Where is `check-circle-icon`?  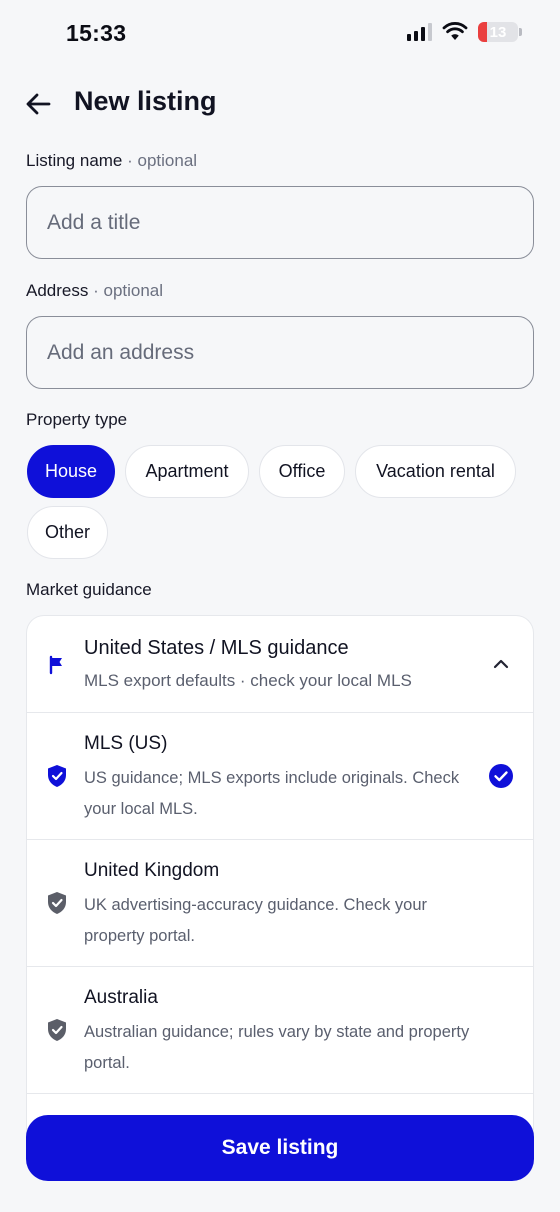 check-circle-icon is located at coordinates (501, 776).